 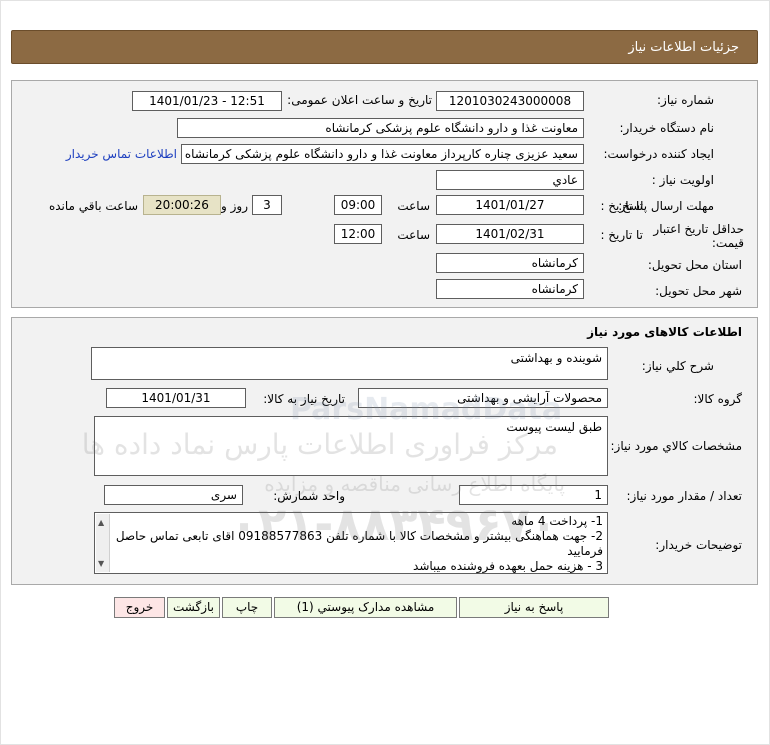 What do you see at coordinates (510, 205) in the screenshot?
I see `deadline-date-field: 1401/01/27` at bounding box center [510, 205].